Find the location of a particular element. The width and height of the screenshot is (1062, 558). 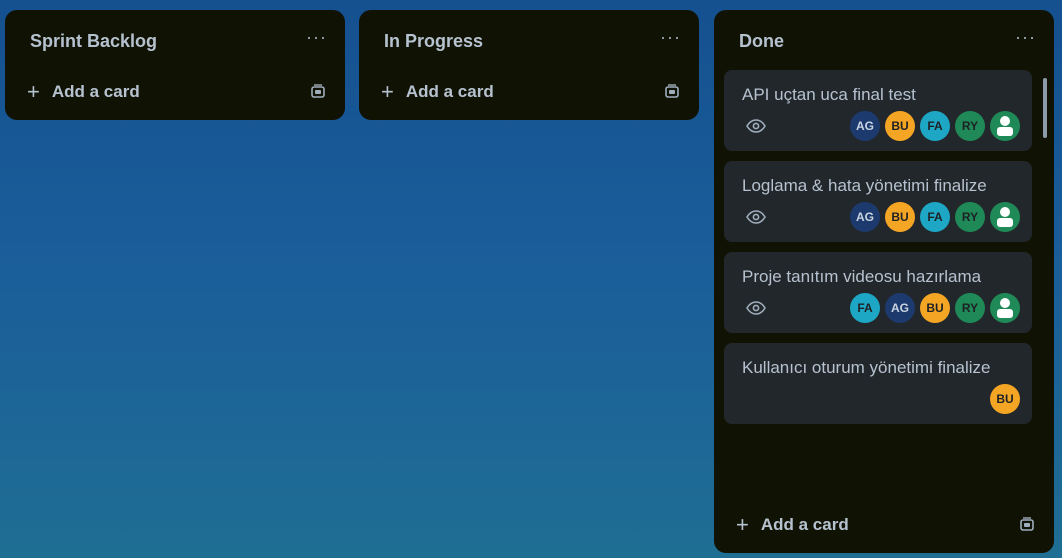

card: Proje tanıtım videosu hazırlama FA AG BU RY is located at coordinates (878, 292).